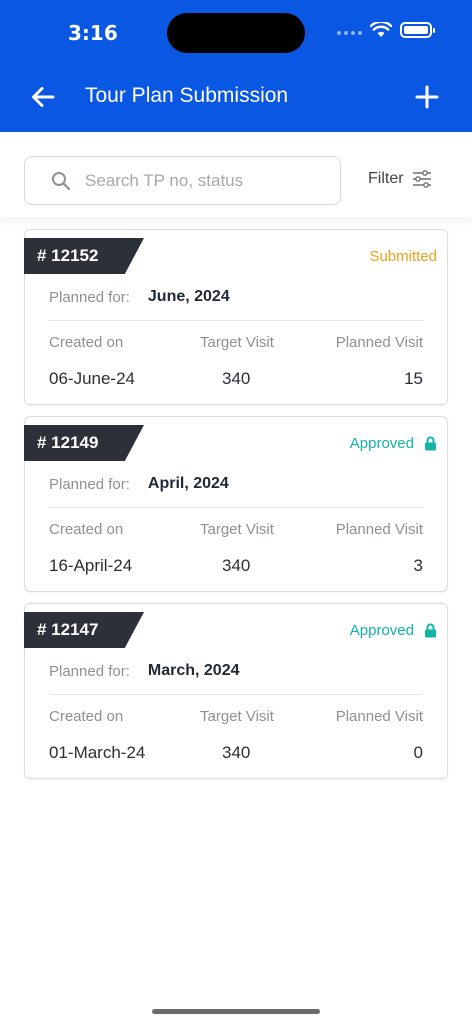 Image resolution: width=472 pixels, height=1024 pixels. I want to click on created-on-value: 16-April-24, so click(91, 565).